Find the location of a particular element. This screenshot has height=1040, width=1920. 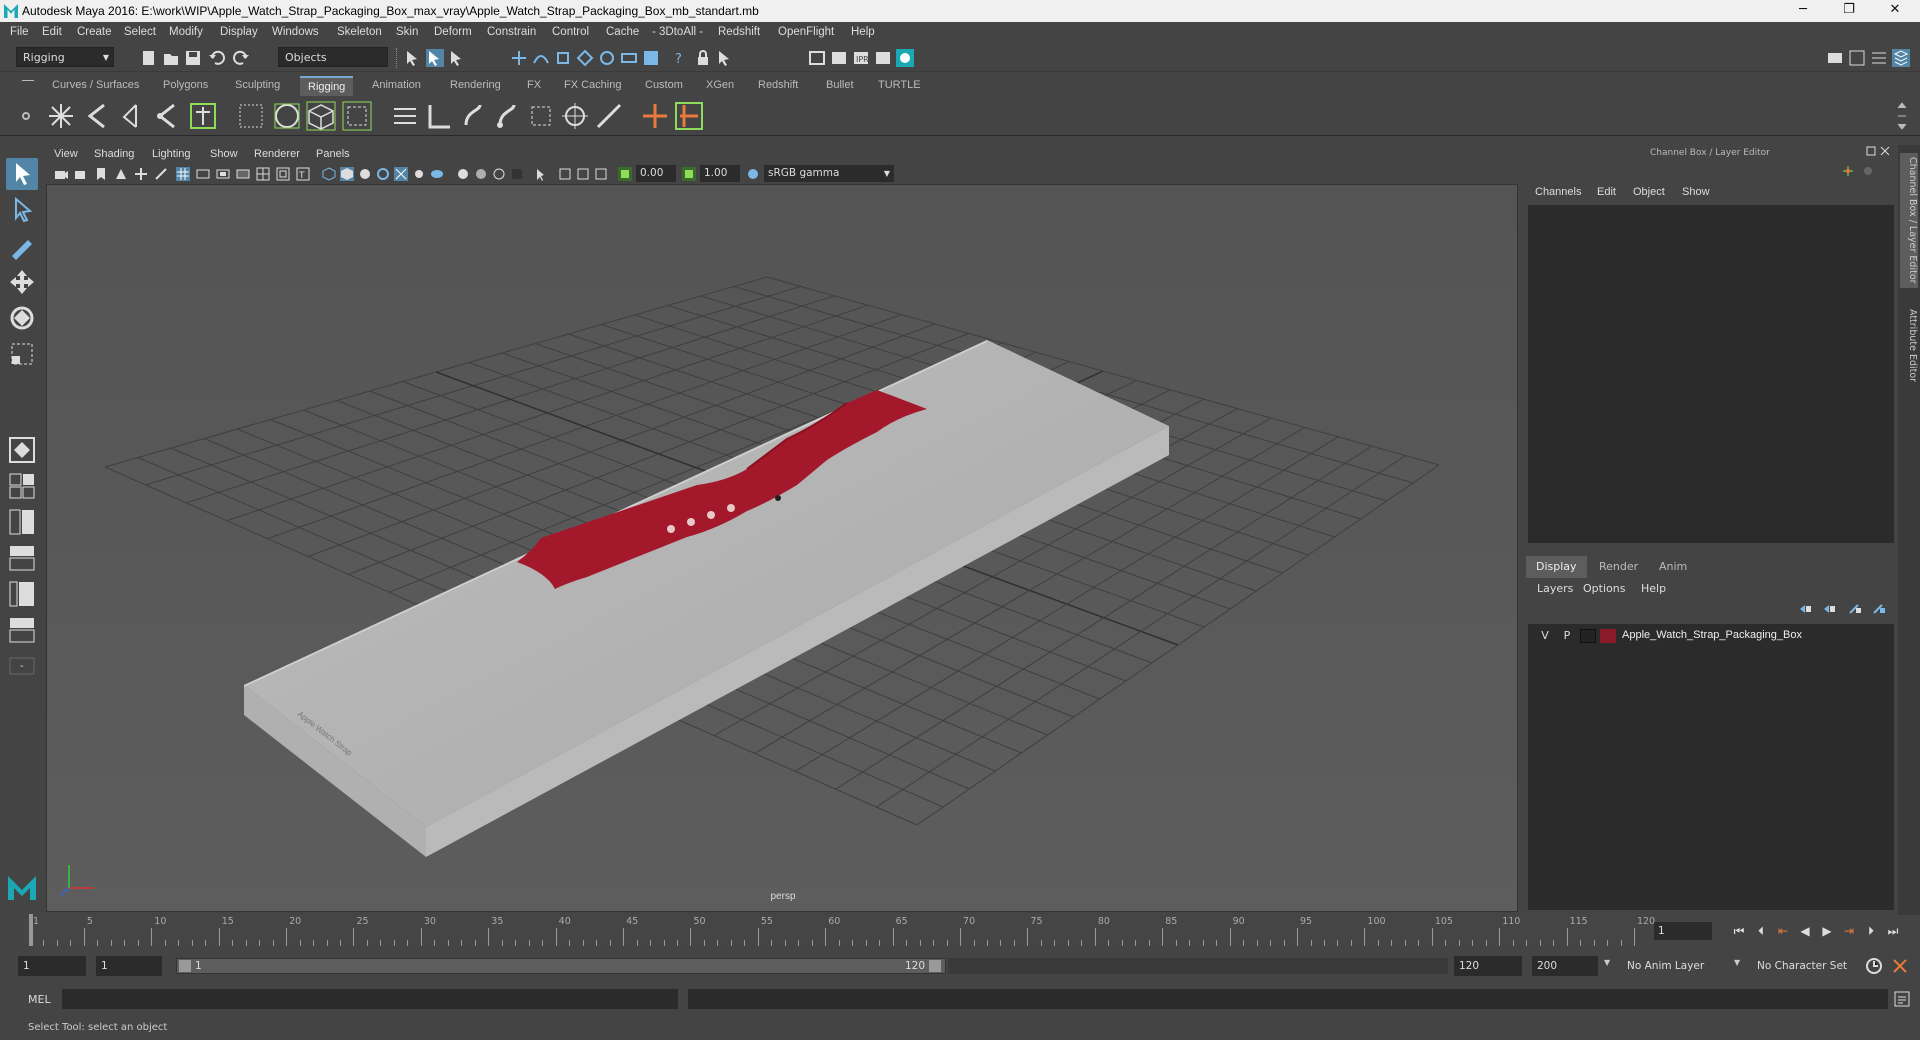

use-all-lights-icon is located at coordinates (401, 174).